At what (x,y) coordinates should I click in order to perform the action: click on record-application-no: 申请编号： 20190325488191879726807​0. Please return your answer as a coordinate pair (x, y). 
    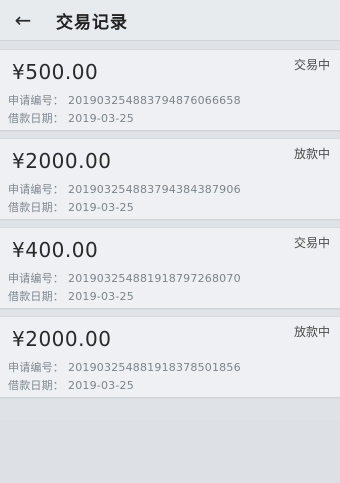
    Looking at the image, I should click on (124, 278).